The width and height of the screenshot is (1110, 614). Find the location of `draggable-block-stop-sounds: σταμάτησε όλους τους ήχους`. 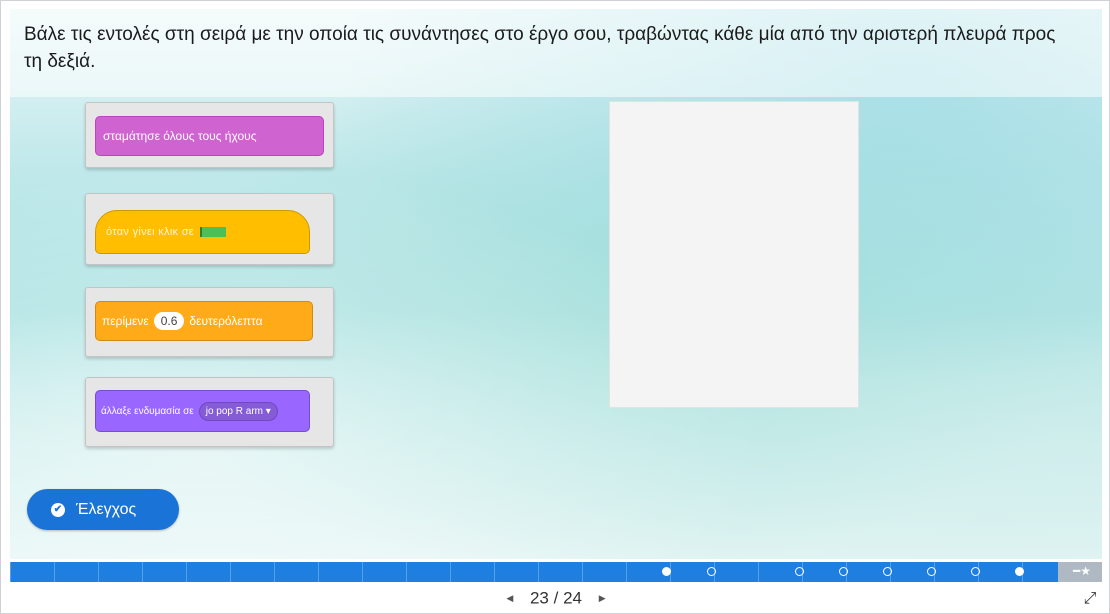

draggable-block-stop-sounds: σταμάτησε όλους τους ήχους is located at coordinates (209, 135).